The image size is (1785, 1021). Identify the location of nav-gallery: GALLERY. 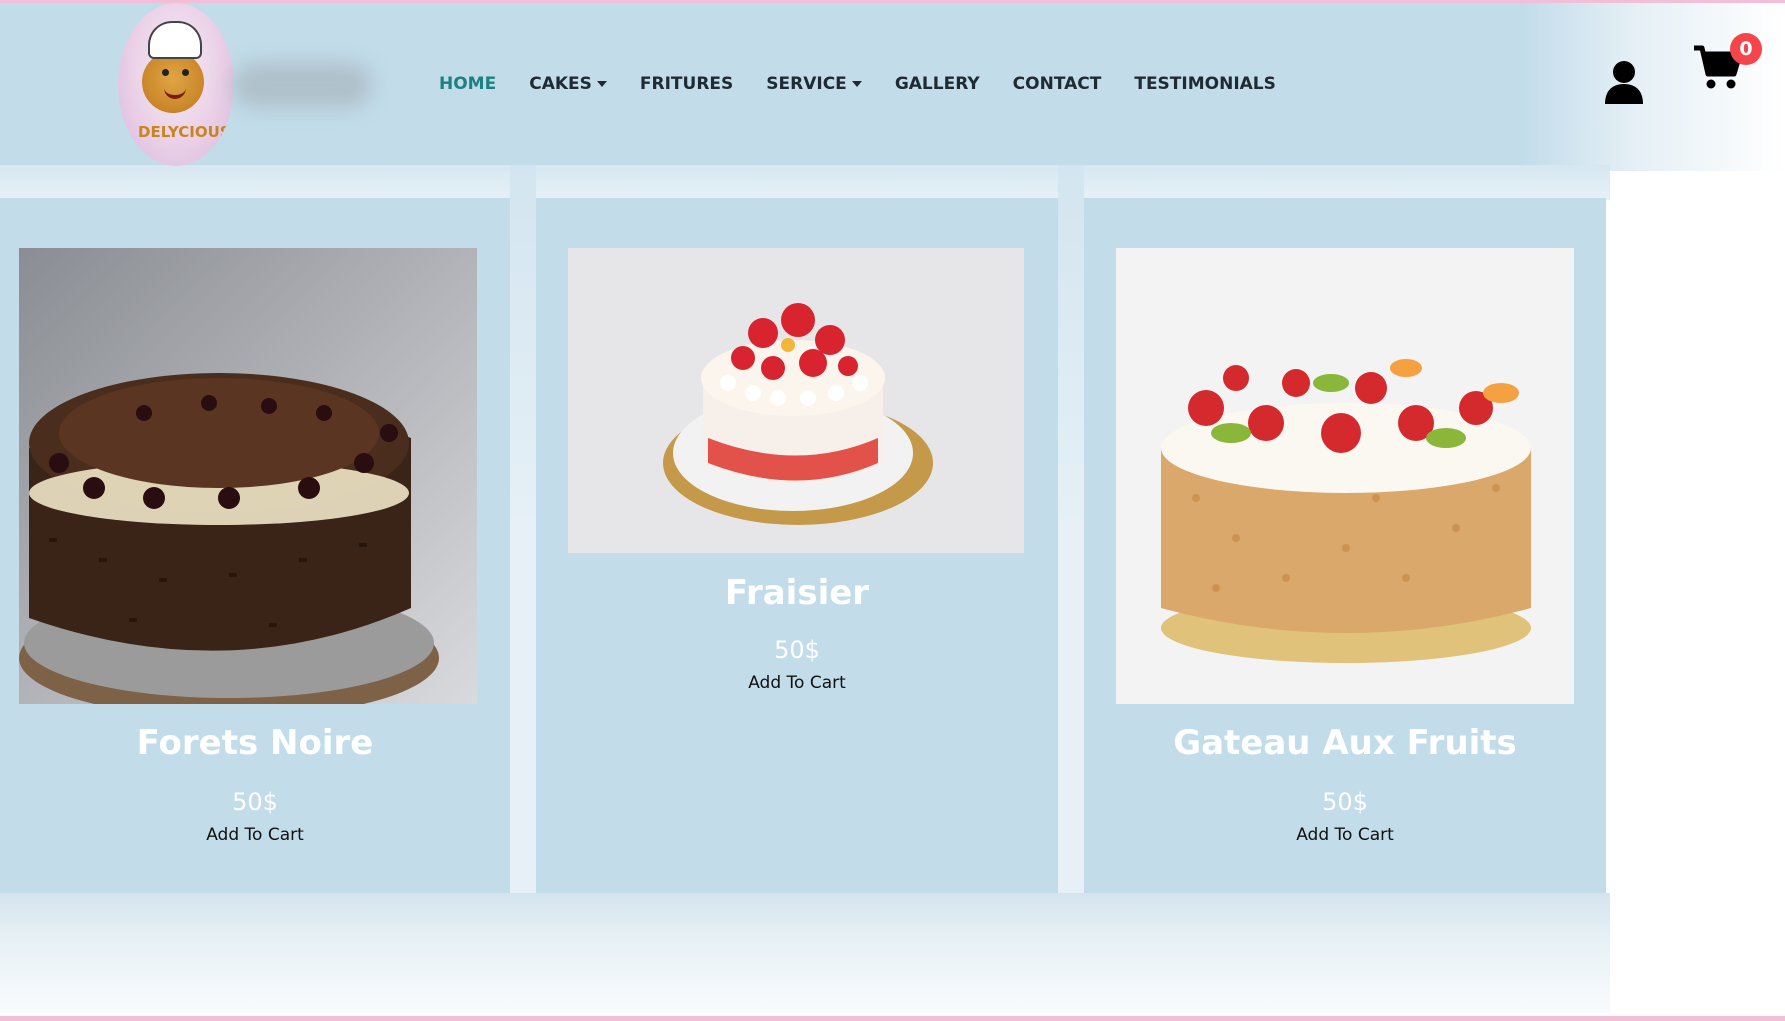
(937, 84).